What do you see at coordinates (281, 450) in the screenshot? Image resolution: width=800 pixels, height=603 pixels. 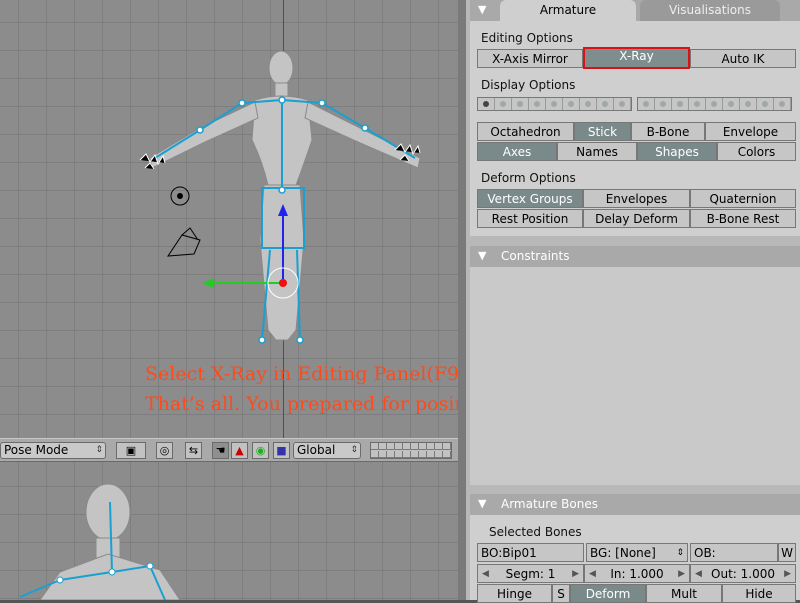 I see `scale-manipulator-icon: ■` at bounding box center [281, 450].